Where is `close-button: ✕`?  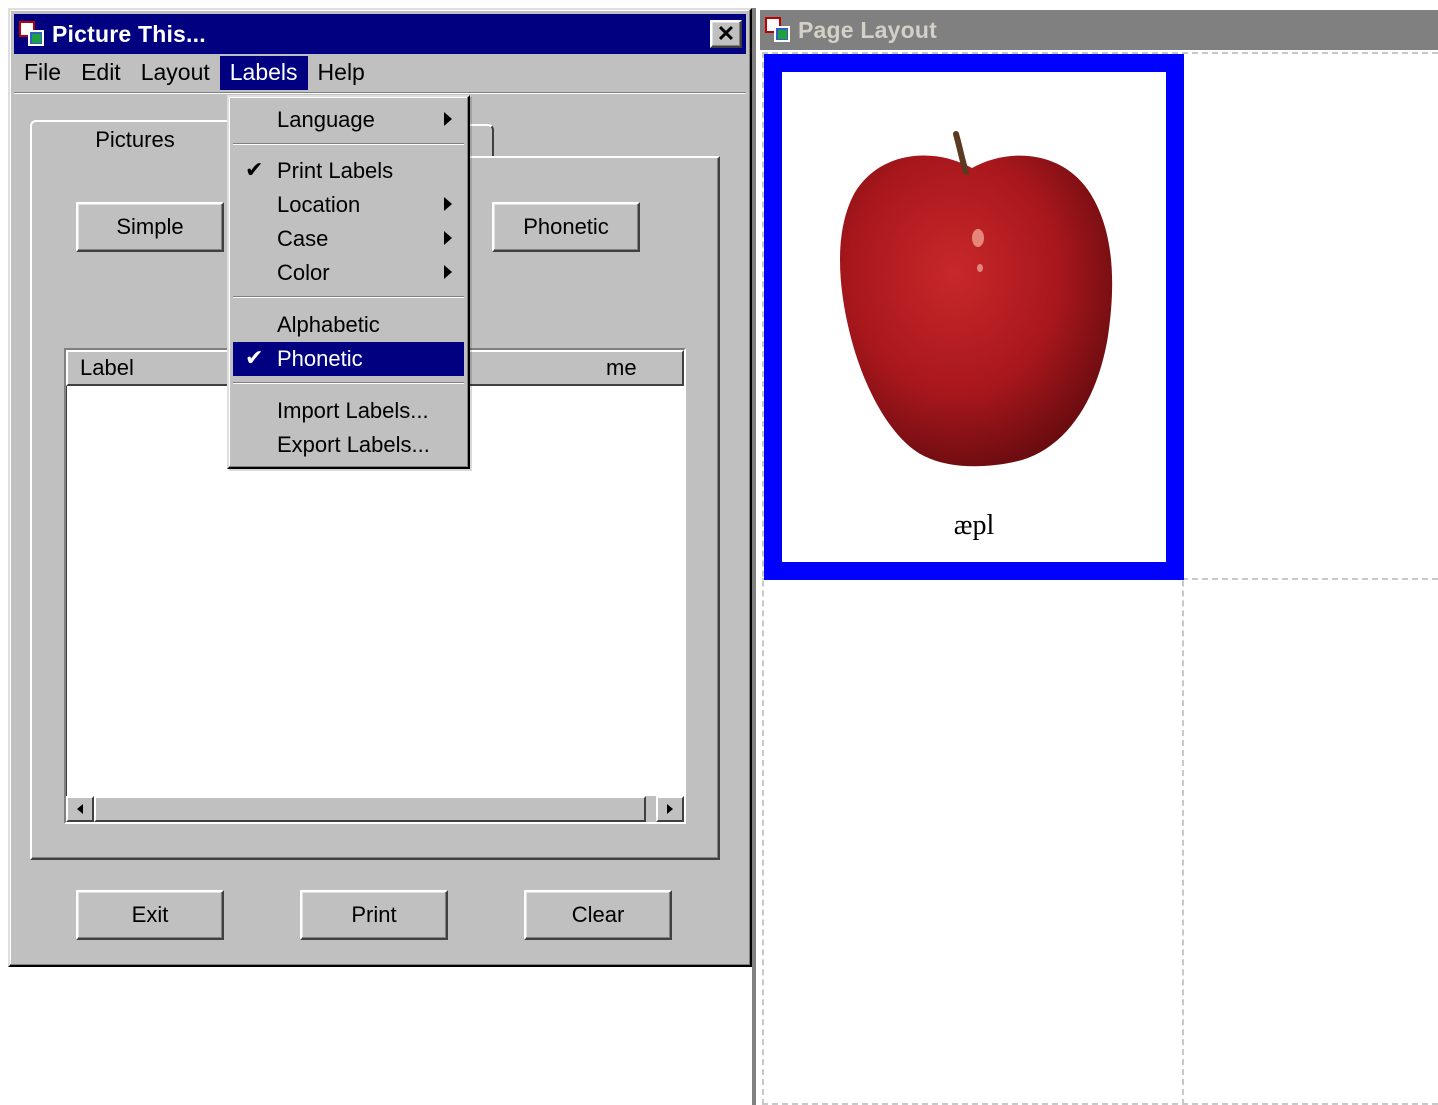
close-button: ✕ is located at coordinates (726, 34).